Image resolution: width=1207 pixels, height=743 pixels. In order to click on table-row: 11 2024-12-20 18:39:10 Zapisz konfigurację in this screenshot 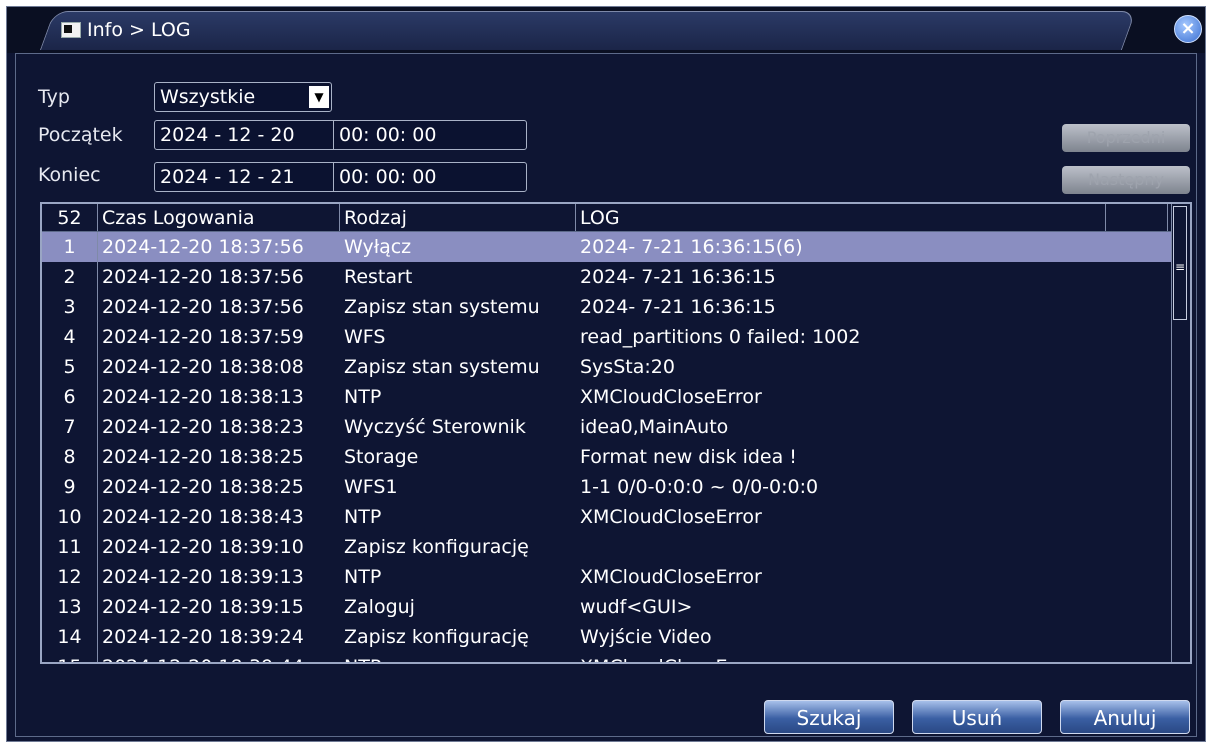, I will do `click(616, 547)`.